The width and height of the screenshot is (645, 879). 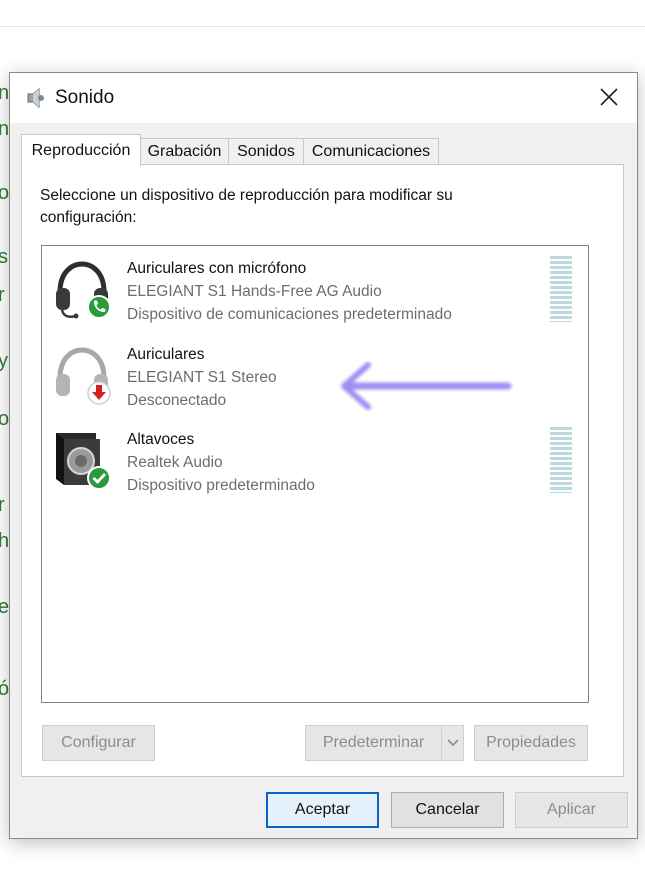 I want to click on window-title: Sonido, so click(x=85, y=97).